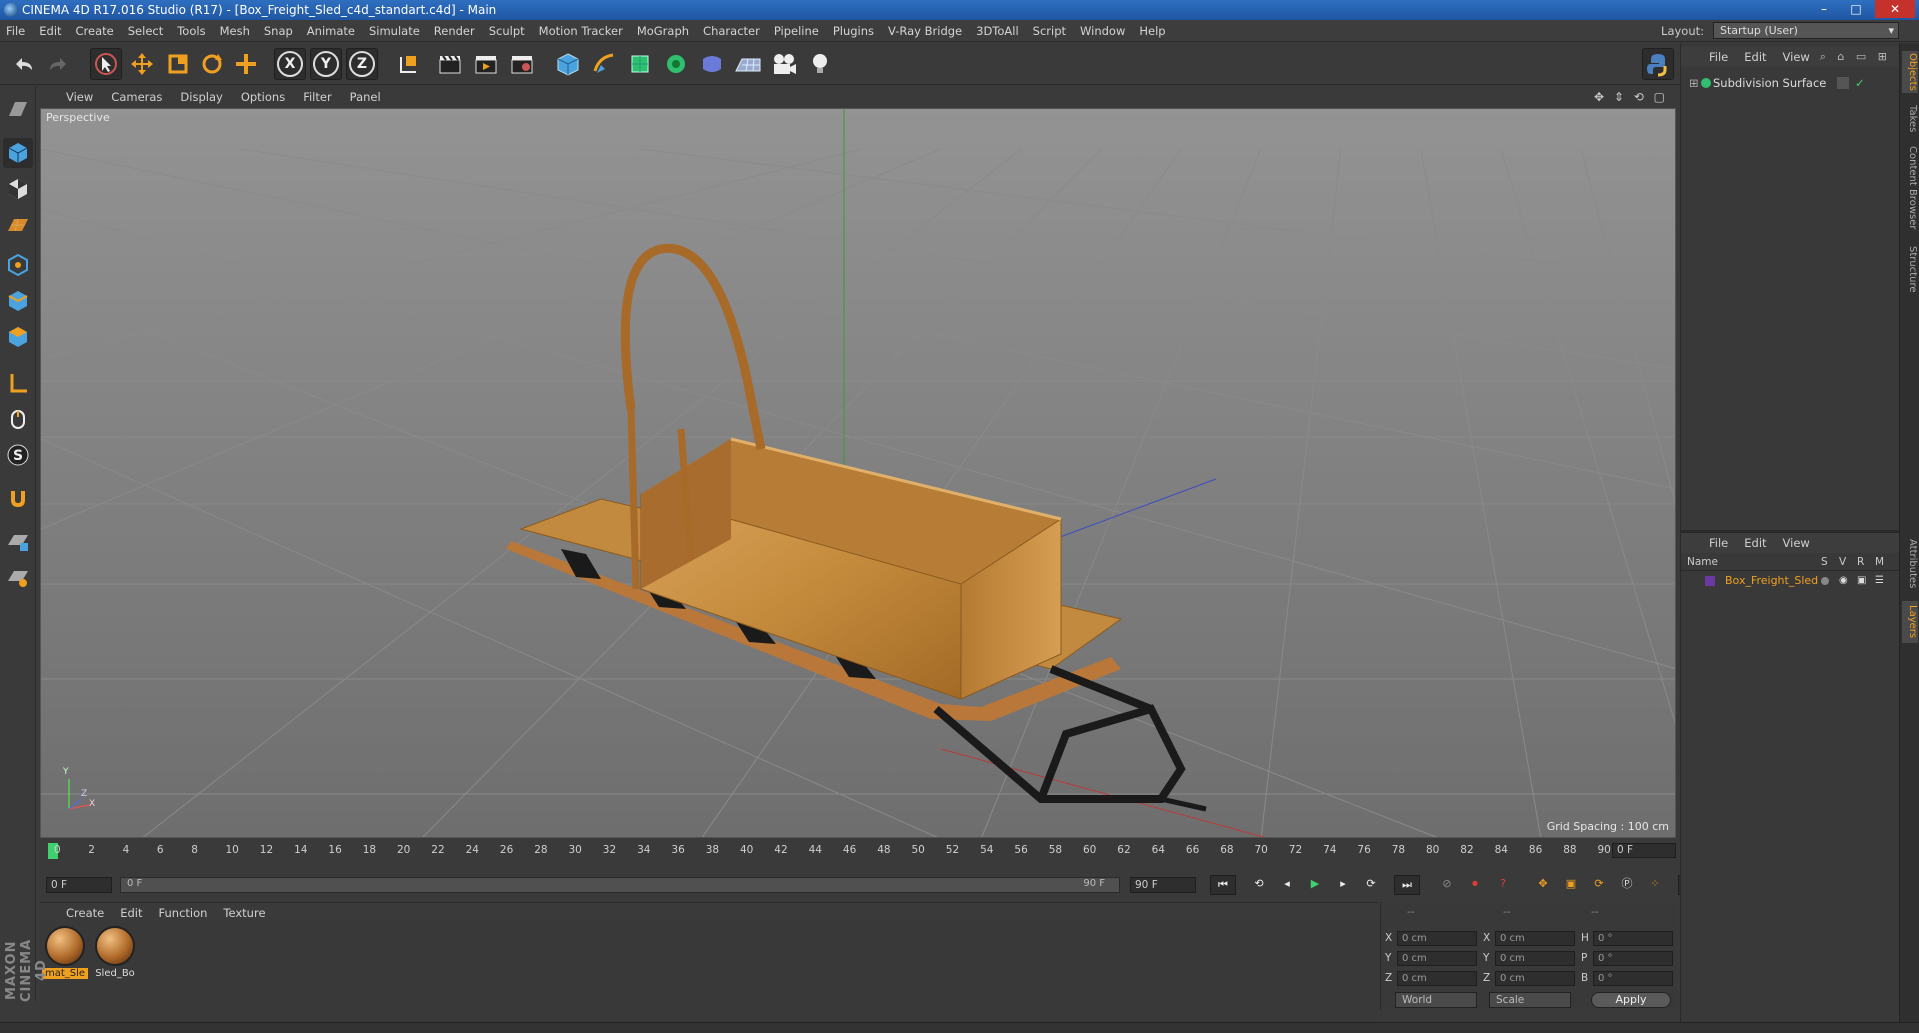 Image resolution: width=1919 pixels, height=1033 pixels. I want to click on axis-mode-button, so click(18, 383).